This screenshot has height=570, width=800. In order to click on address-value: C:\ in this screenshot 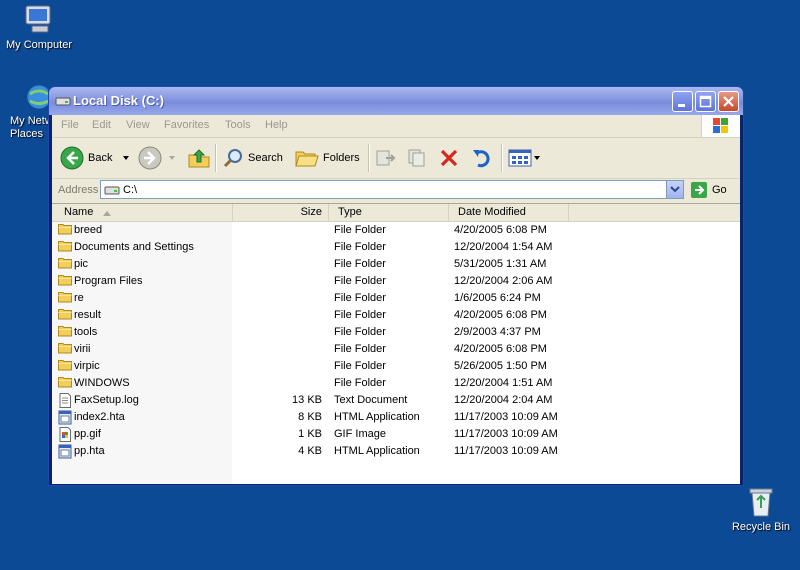, I will do `click(130, 190)`.